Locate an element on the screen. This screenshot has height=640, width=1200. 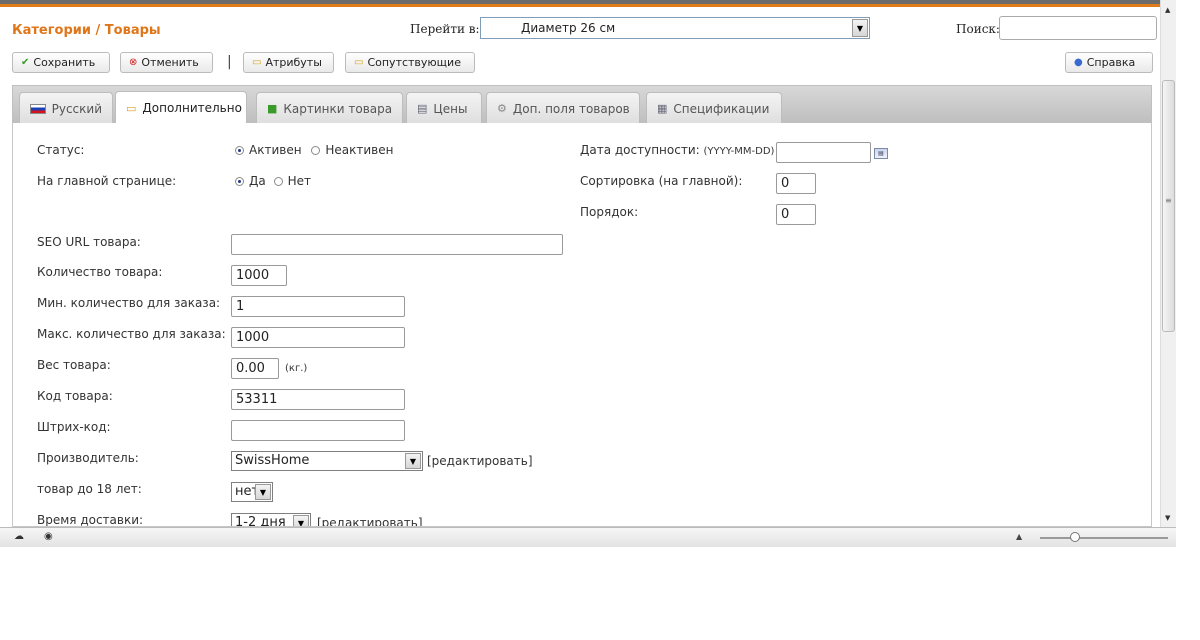
help-button: ● Справка is located at coordinates (1109, 62).